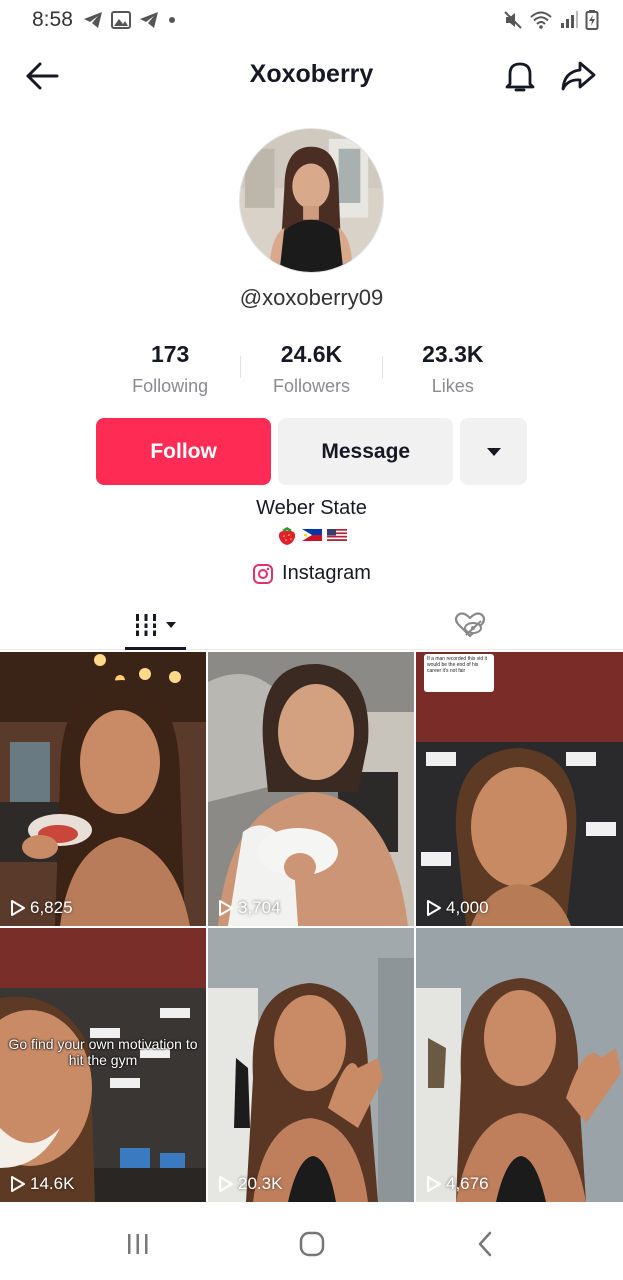 The image size is (623, 1280). I want to click on status-time: 8:58, so click(52, 19).